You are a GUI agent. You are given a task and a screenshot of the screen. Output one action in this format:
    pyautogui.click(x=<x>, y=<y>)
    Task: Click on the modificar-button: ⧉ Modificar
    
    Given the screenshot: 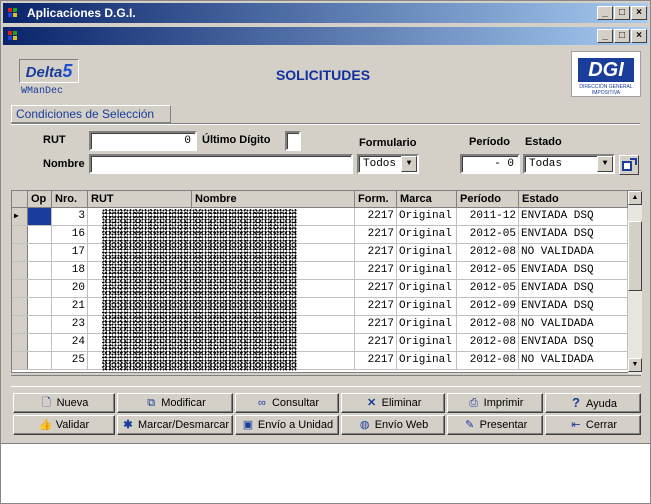 What is the action you would take?
    pyautogui.click(x=175, y=403)
    